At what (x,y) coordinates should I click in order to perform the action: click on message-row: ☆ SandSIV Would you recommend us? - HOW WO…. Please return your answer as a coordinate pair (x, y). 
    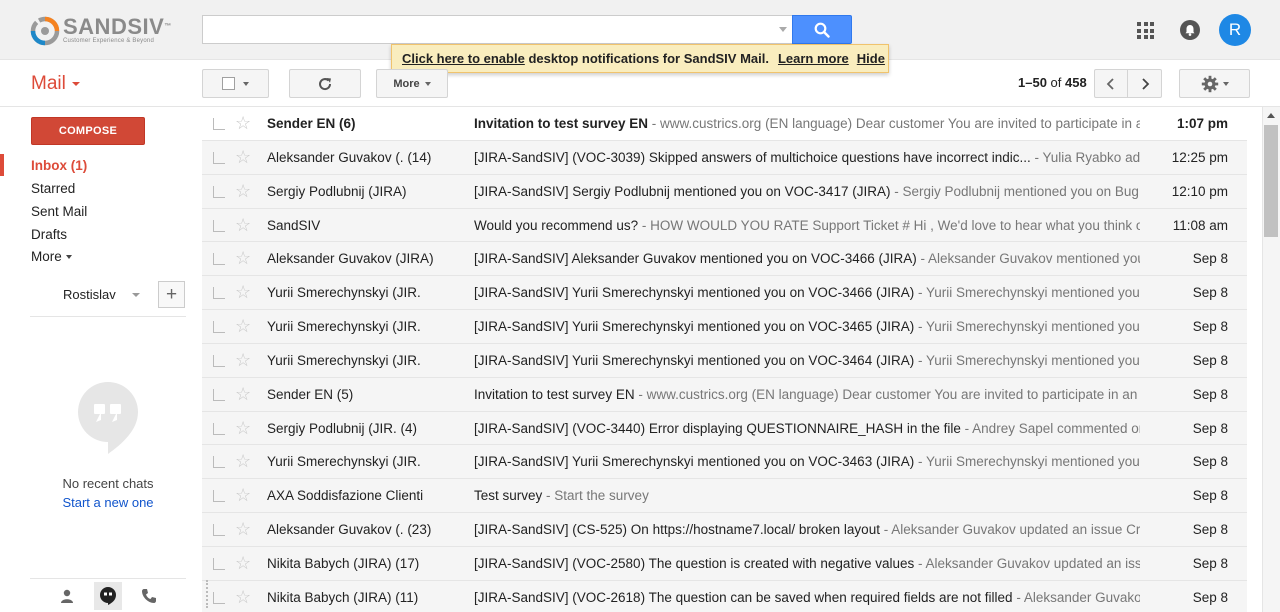
    Looking at the image, I should click on (724, 225).